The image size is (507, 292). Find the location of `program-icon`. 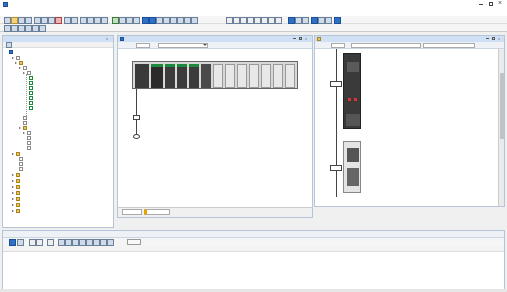

program-icon is located at coordinates (28, 28).